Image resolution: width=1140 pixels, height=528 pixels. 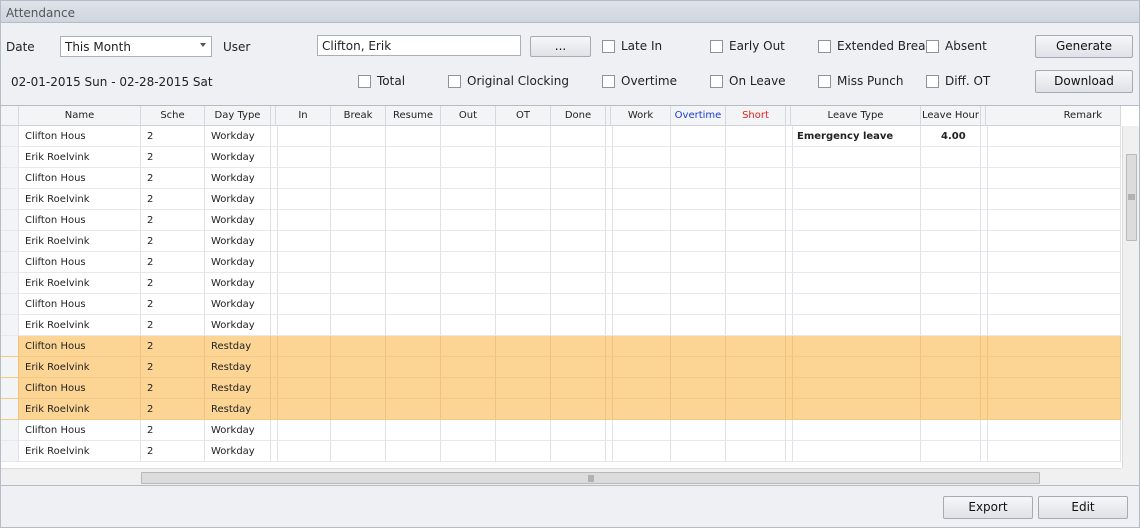 What do you see at coordinates (561, 476) in the screenshot?
I see `horizontal-scrollbar` at bounding box center [561, 476].